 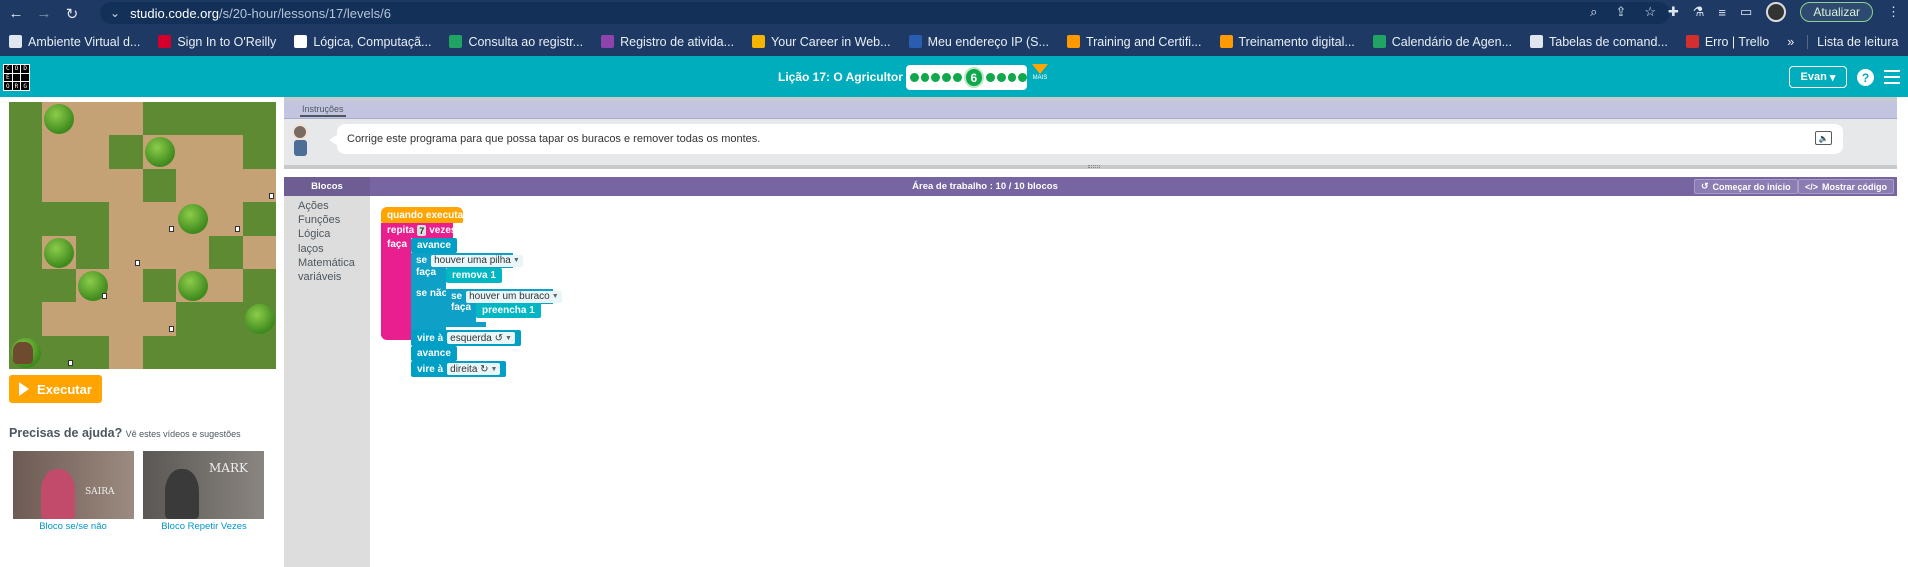 I want to click on if-else-block: se houver uma pilha ▼, so click(x=467, y=260).